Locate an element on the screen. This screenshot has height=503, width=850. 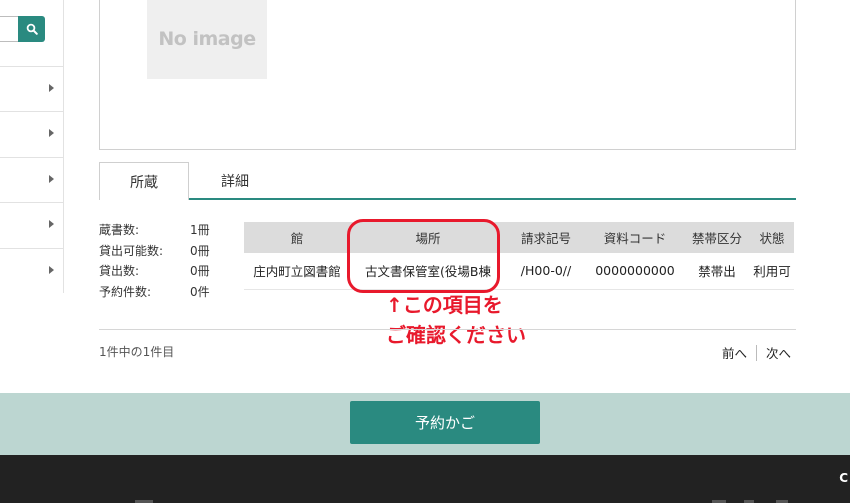
stat-value: 0件 is located at coordinates (200, 291).